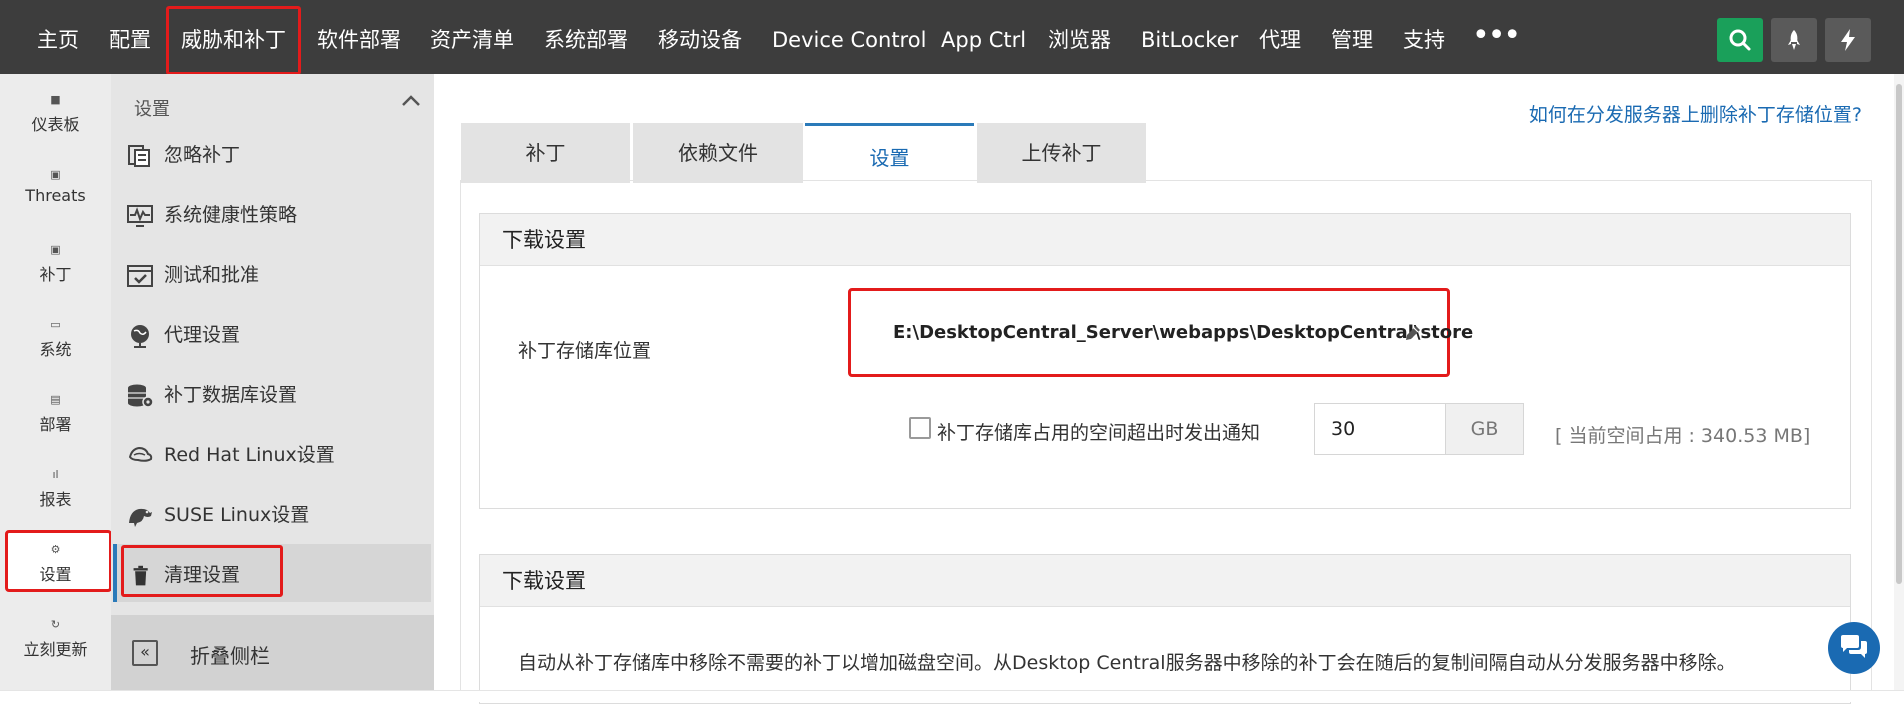  What do you see at coordinates (233, 40) in the screenshot?
I see `nav-highlight-box` at bounding box center [233, 40].